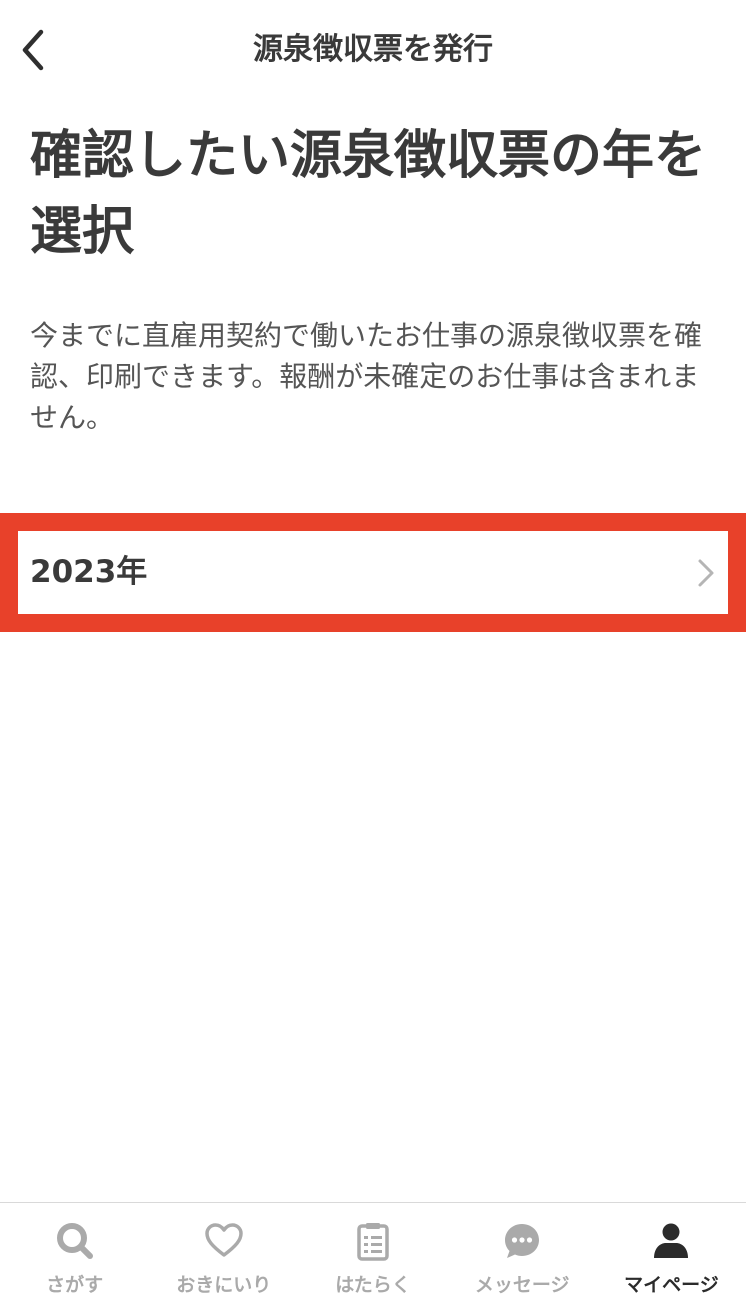 The image size is (746, 1302). Describe the element at coordinates (522, 1241) in the screenshot. I see `chat-bubble-icon` at that location.